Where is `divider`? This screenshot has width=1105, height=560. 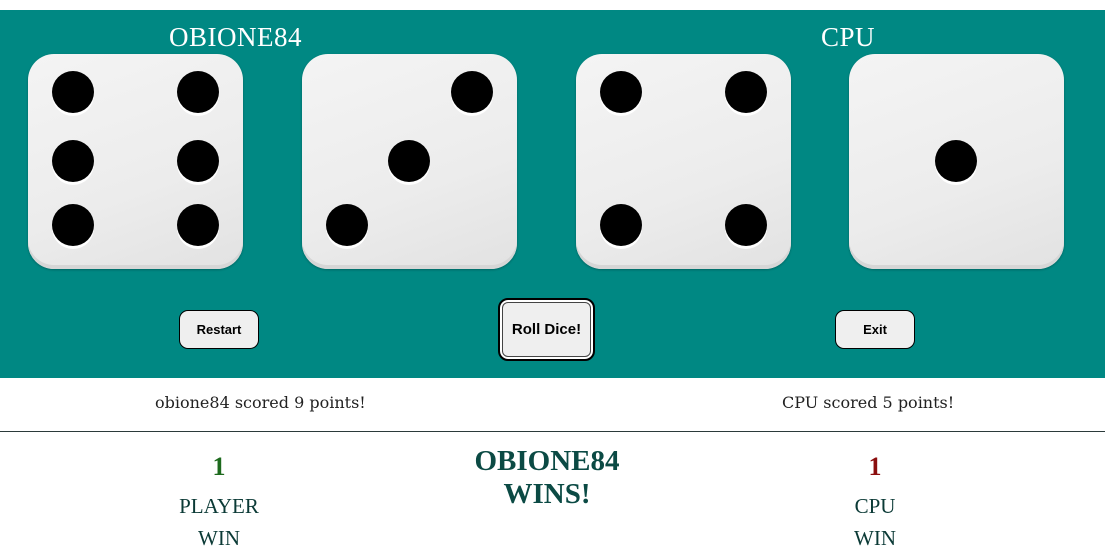
divider is located at coordinates (552, 431).